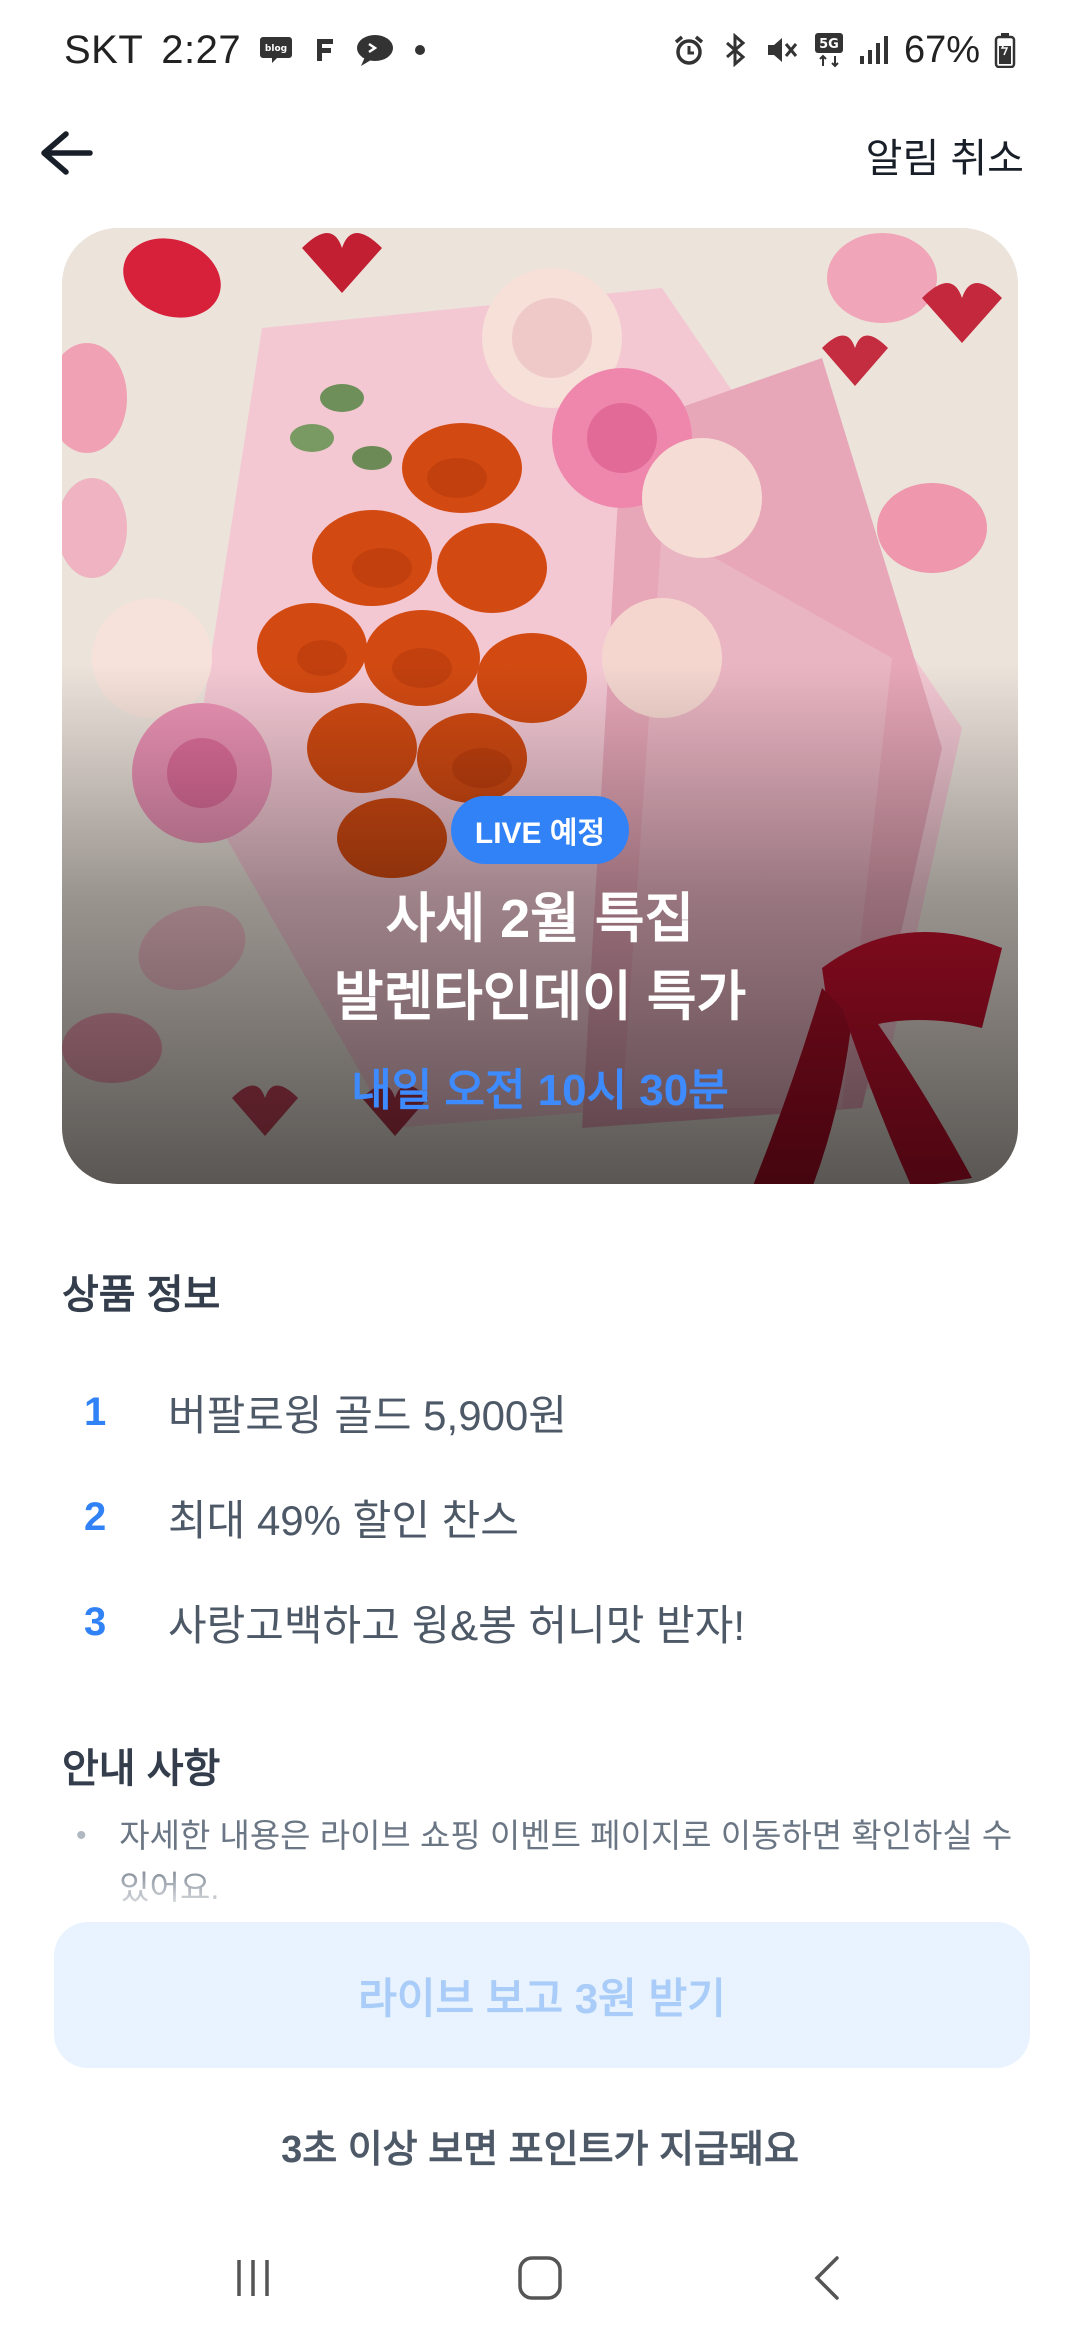  I want to click on 5g-icon: 5G, so click(829, 50).